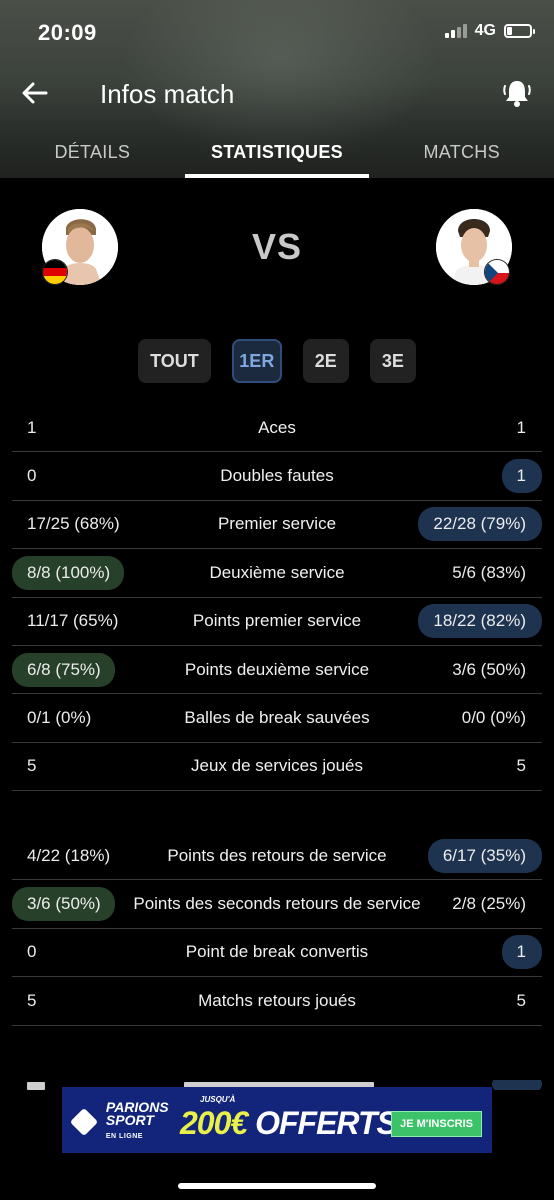 This screenshot has height=1200, width=554. Describe the element at coordinates (485, 30) in the screenshot. I see `network-type: 4G` at that location.